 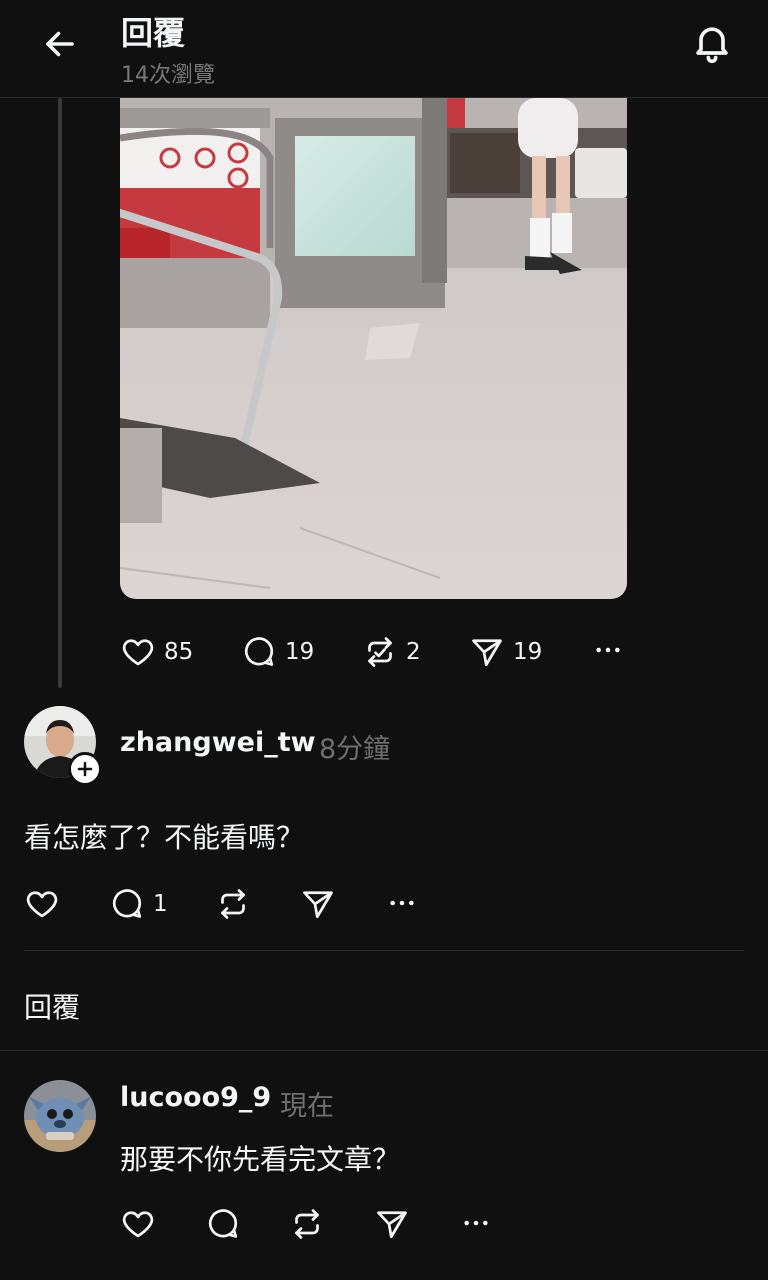 What do you see at coordinates (413, 652) in the screenshot?
I see `repost-count: 2` at bounding box center [413, 652].